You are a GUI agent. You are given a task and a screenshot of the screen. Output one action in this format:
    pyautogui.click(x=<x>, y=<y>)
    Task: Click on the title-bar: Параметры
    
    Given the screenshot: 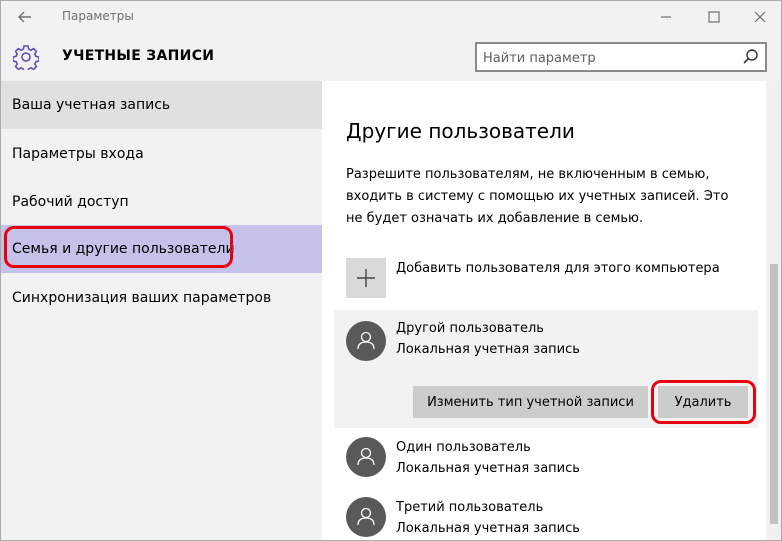 What is the action you would take?
    pyautogui.click(x=391, y=17)
    